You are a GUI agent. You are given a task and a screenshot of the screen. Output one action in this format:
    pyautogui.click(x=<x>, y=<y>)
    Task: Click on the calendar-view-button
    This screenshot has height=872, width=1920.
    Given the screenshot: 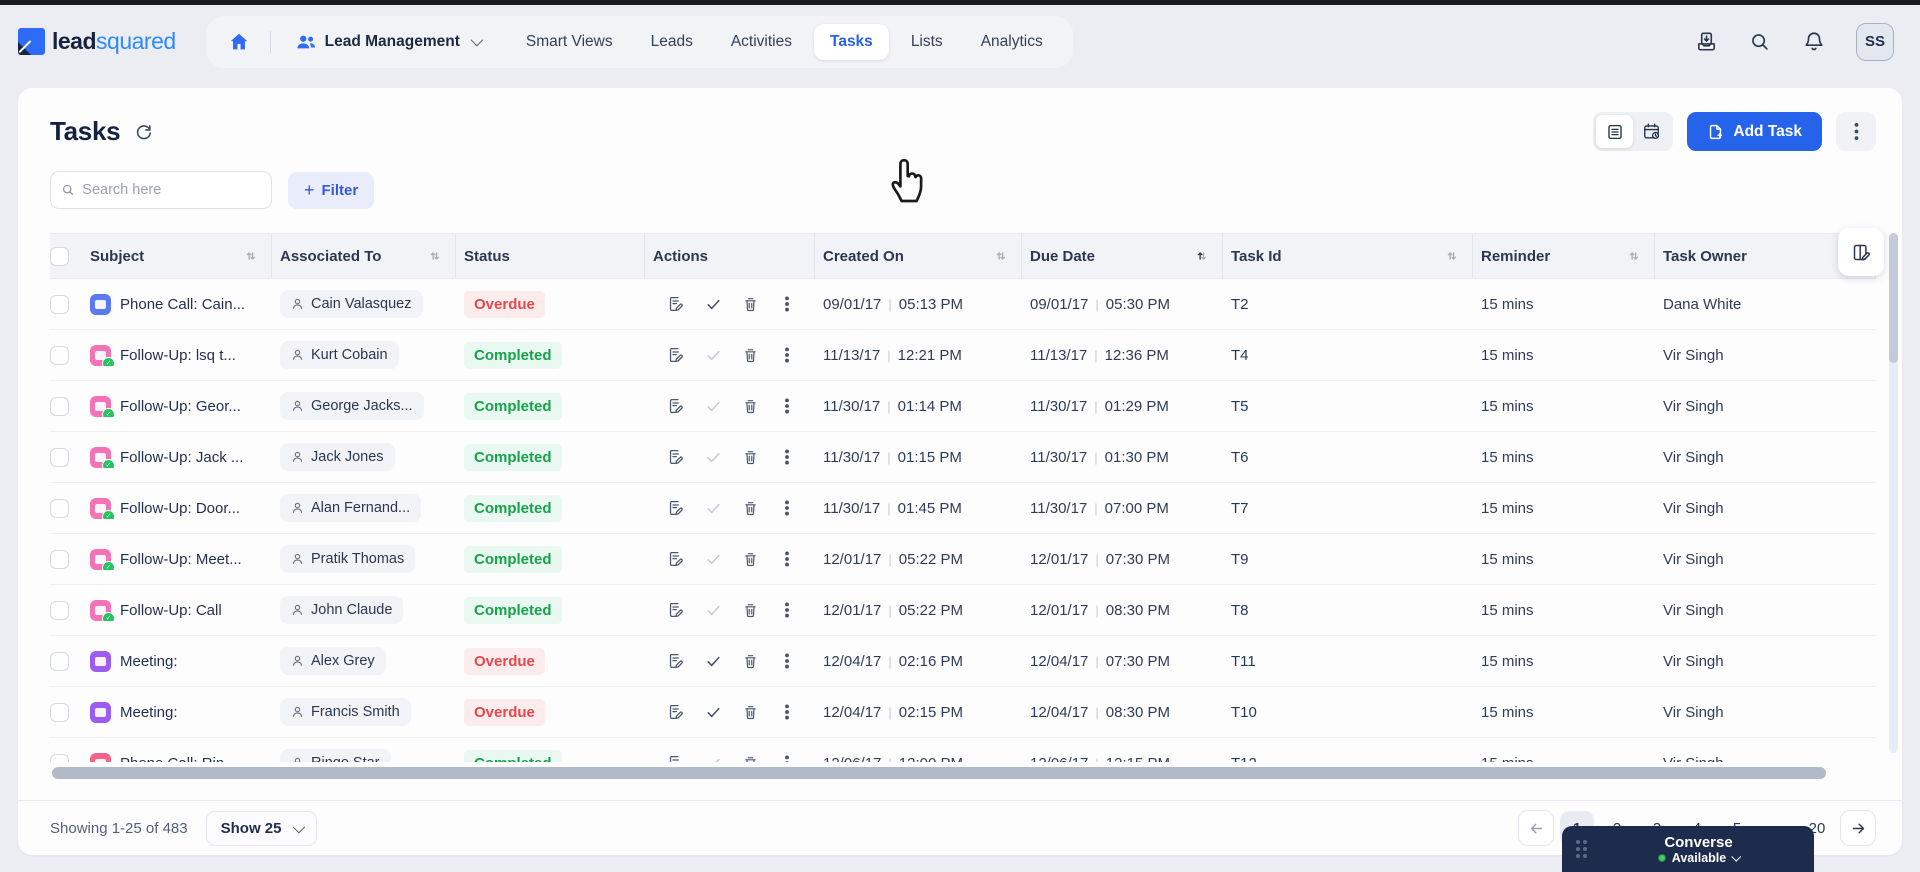 What is the action you would take?
    pyautogui.click(x=1651, y=131)
    